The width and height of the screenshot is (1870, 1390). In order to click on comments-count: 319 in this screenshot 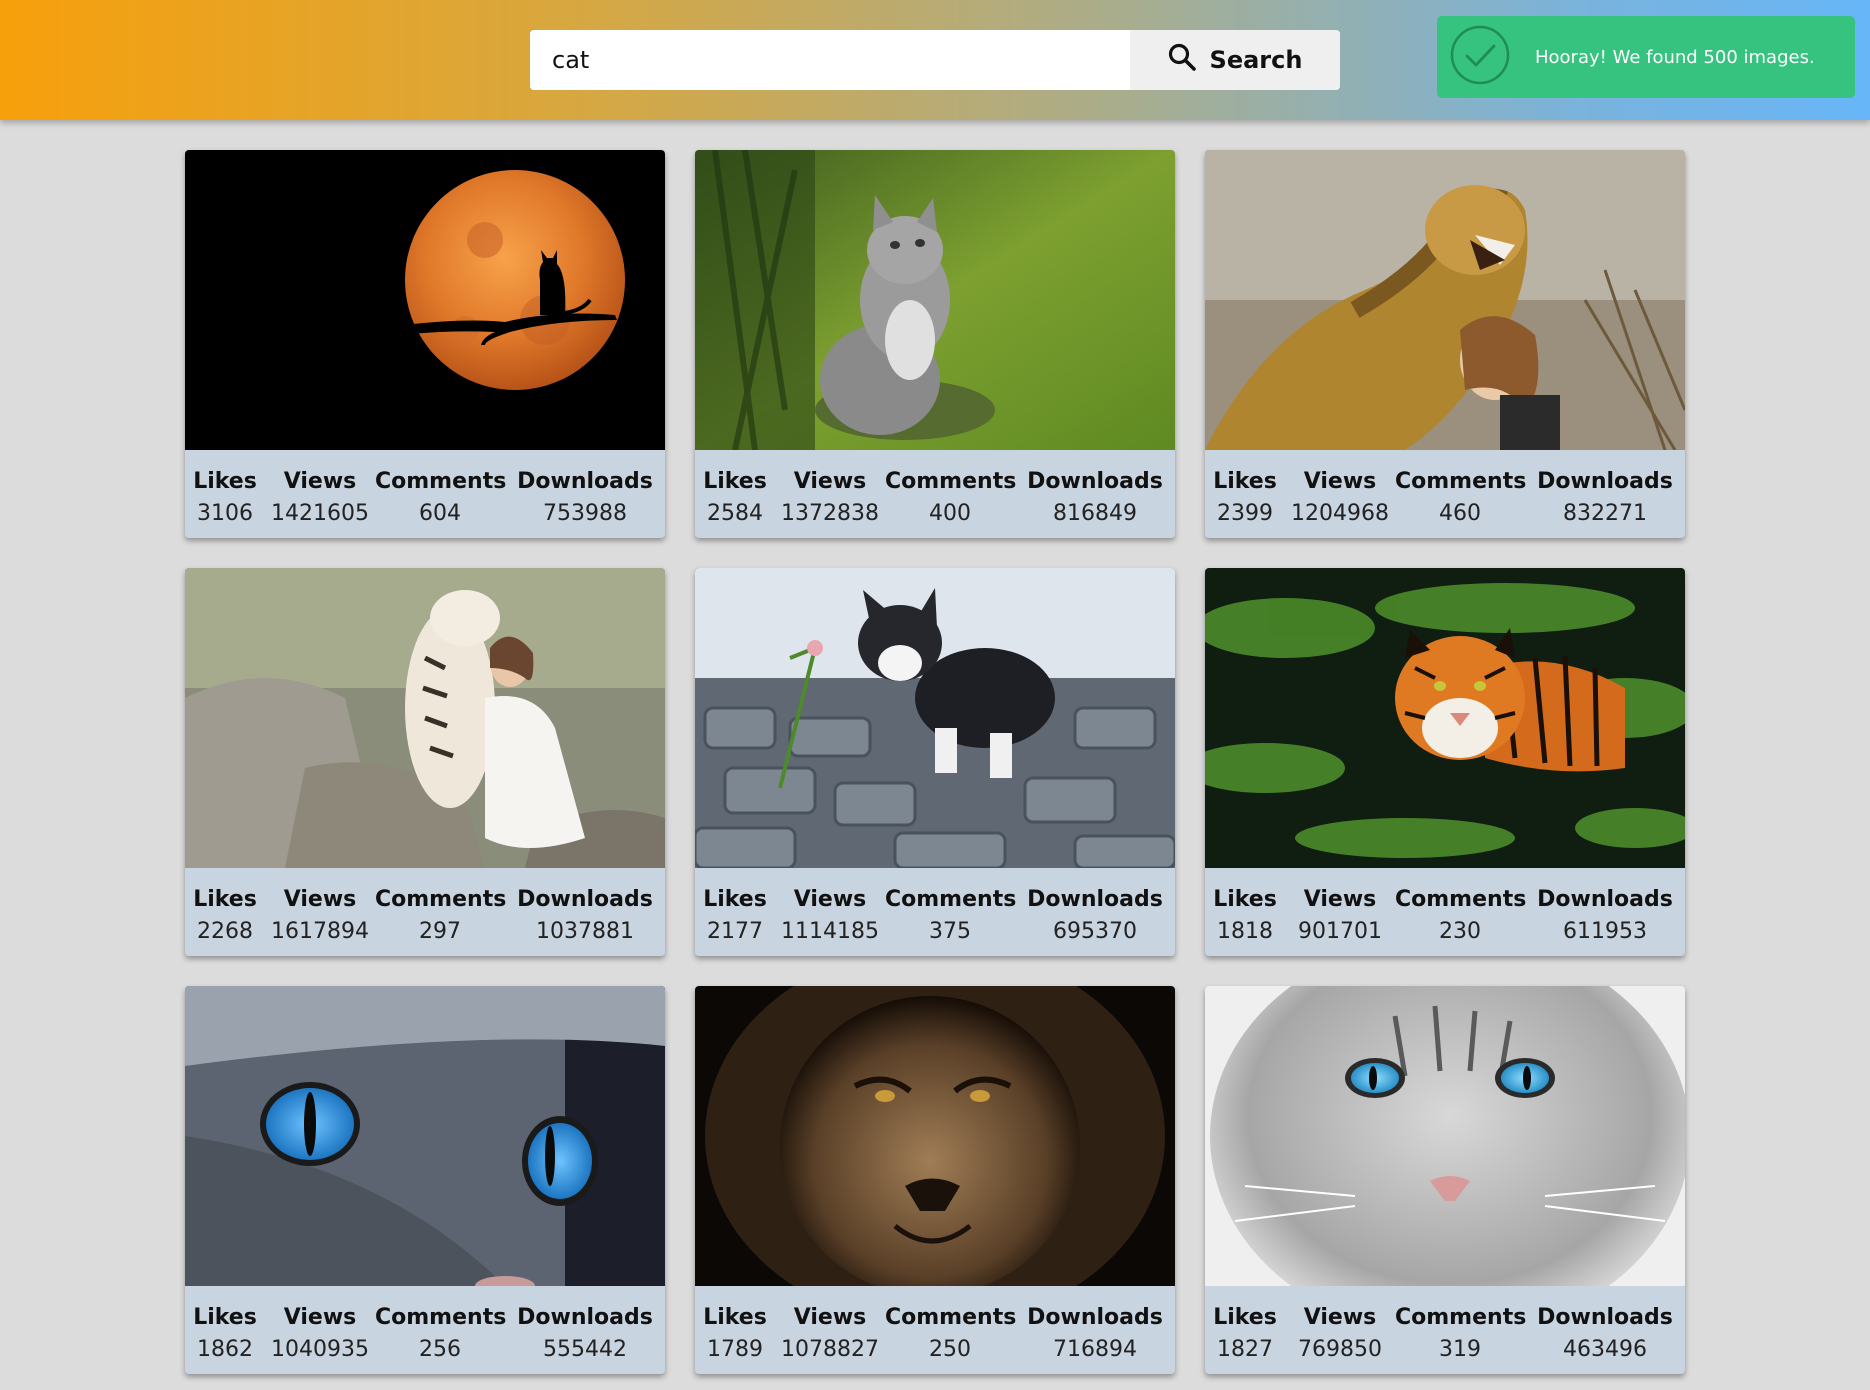, I will do `click(1460, 1349)`.